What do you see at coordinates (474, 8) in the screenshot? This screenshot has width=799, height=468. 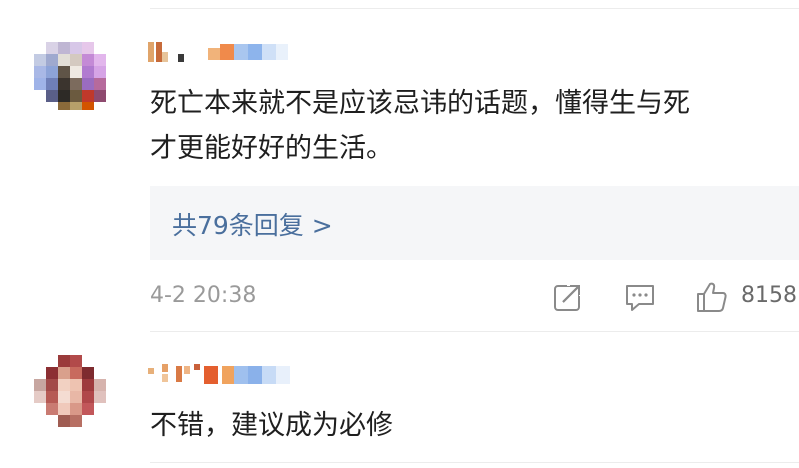 I see `top-divider` at bounding box center [474, 8].